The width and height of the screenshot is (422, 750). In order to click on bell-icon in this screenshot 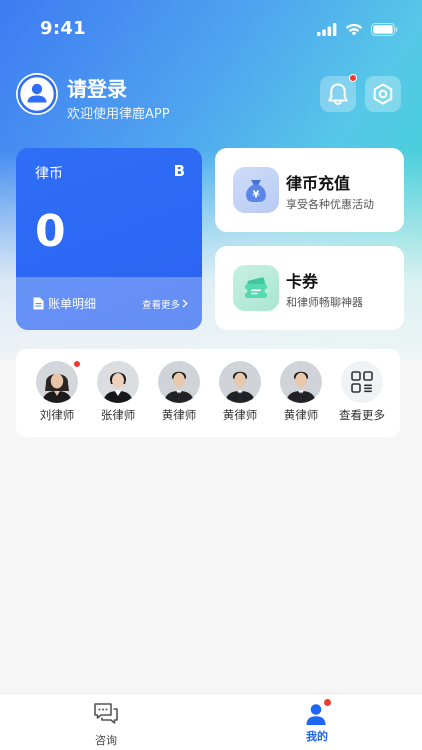, I will do `click(338, 94)`.